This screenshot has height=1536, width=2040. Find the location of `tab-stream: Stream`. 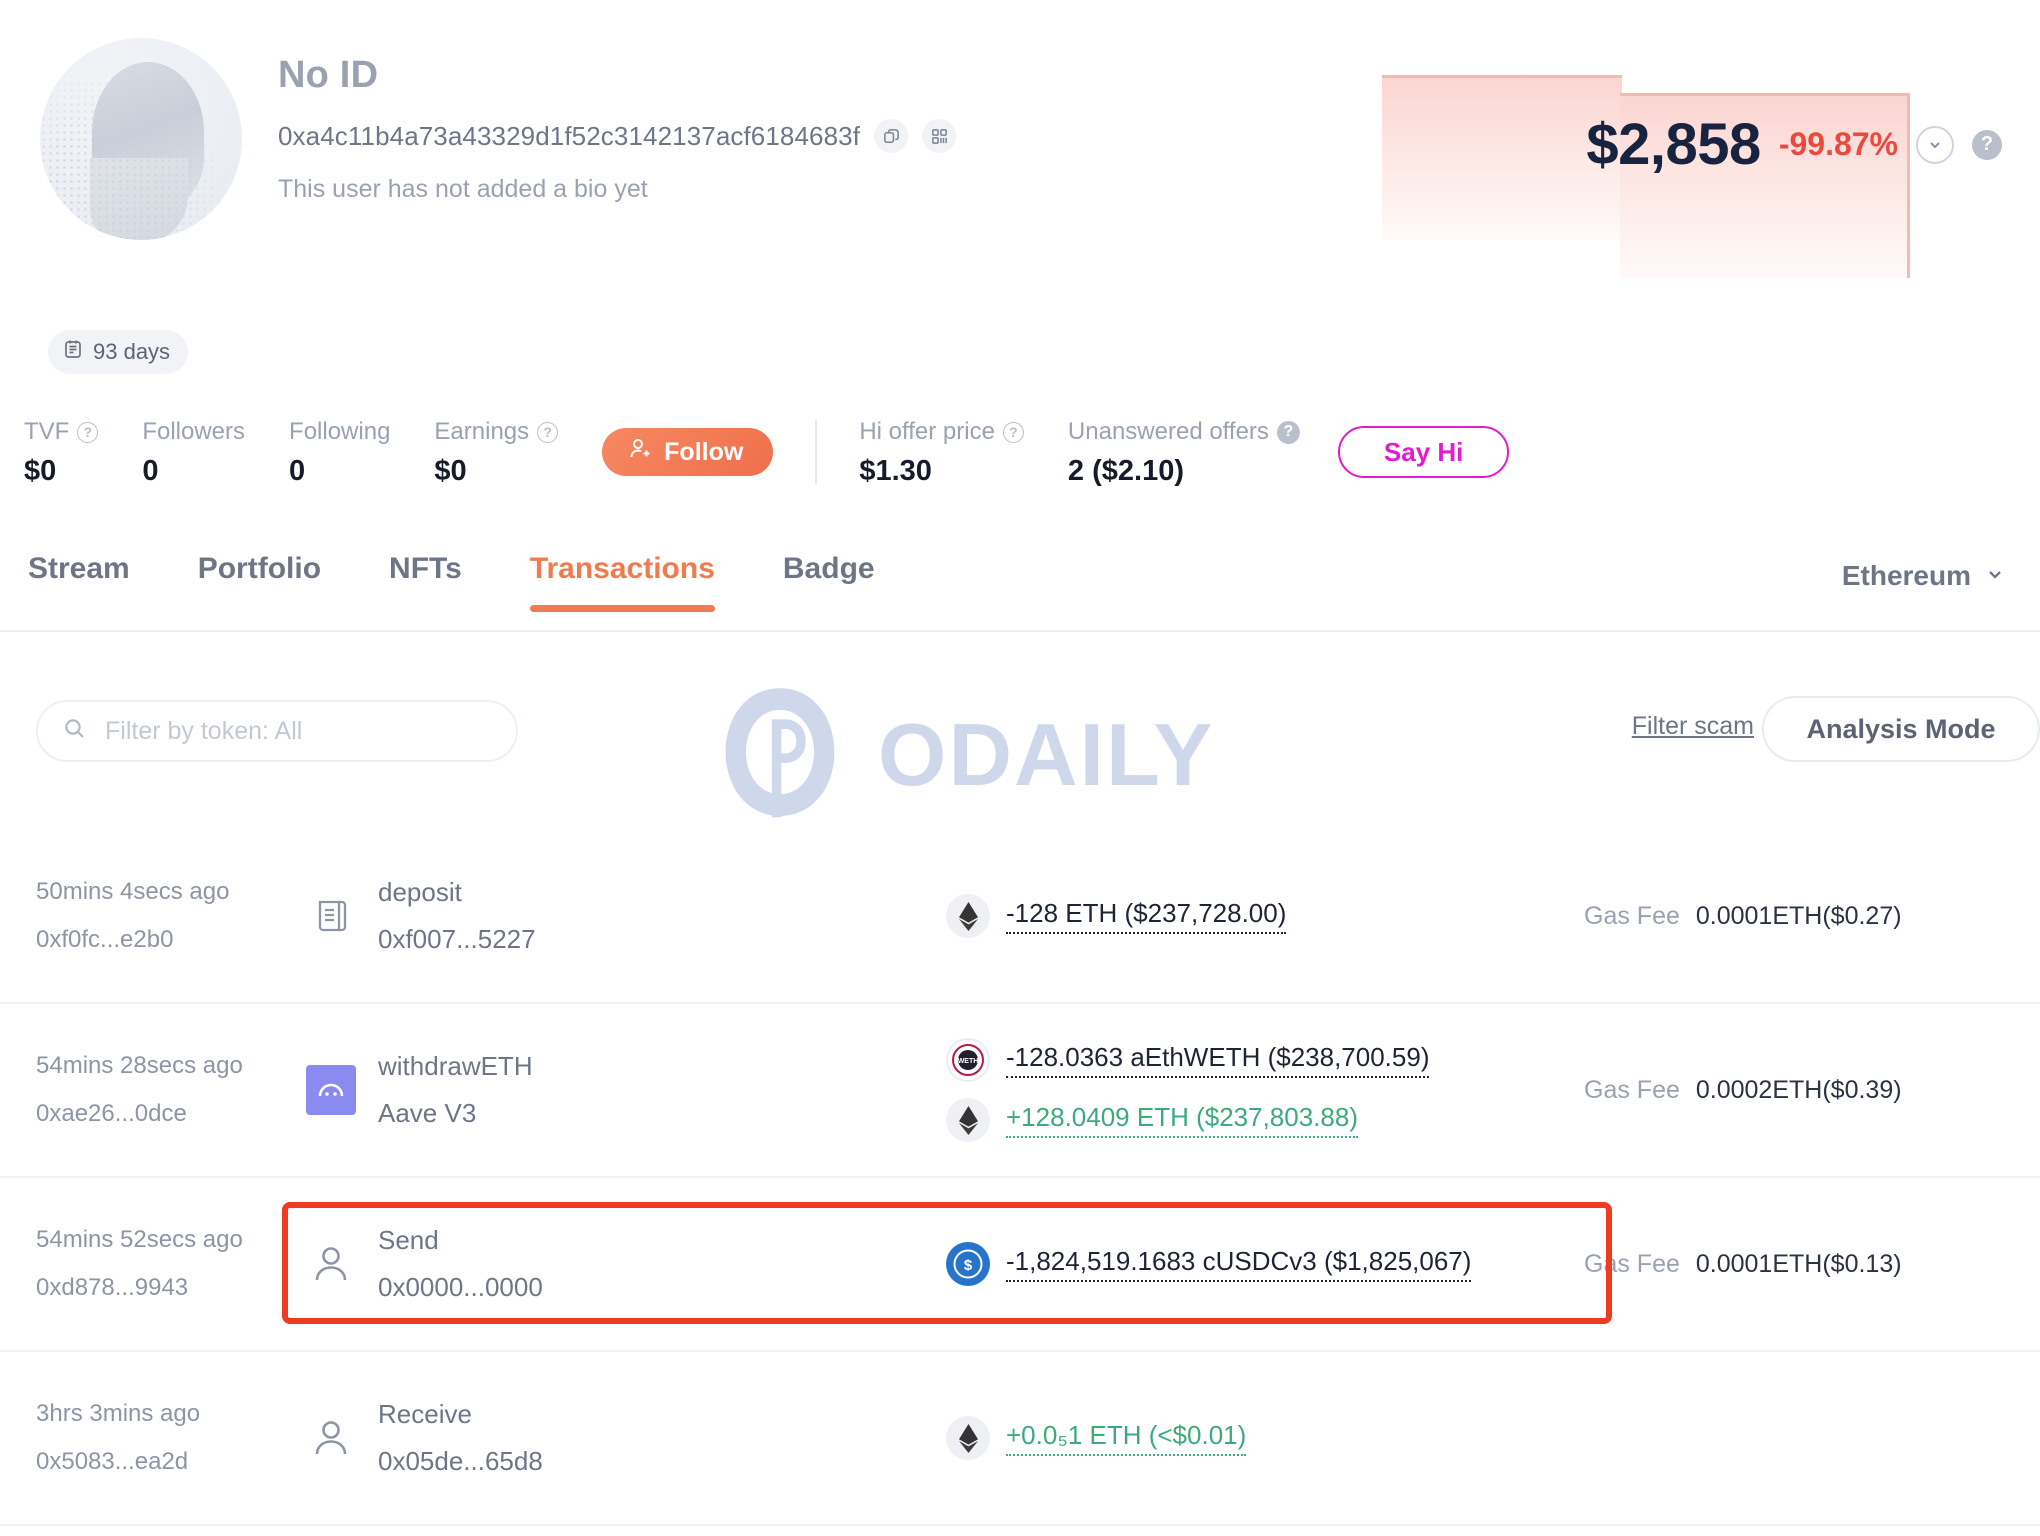

tab-stream: Stream is located at coordinates (79, 581).